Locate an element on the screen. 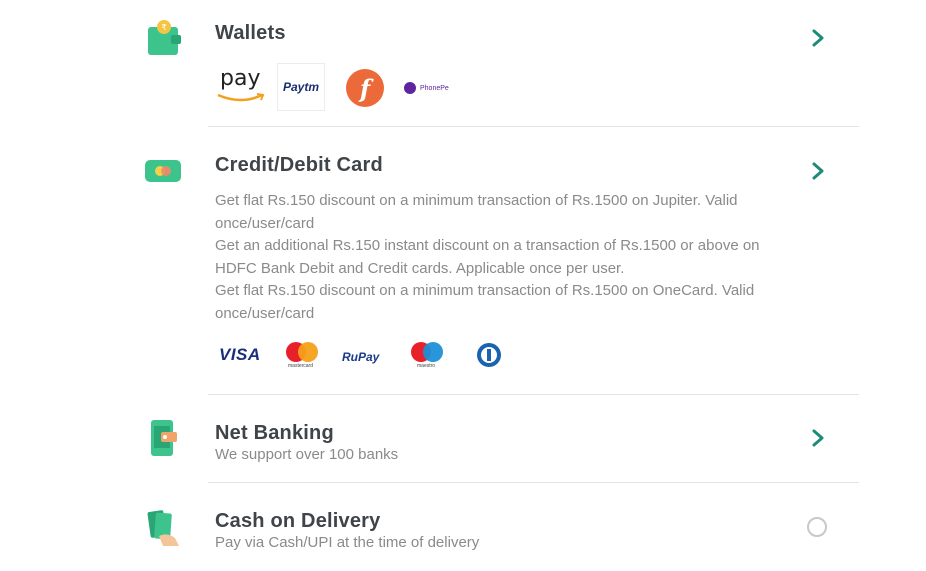 This screenshot has width=926, height=571. wallet-icon: ₹ is located at coordinates (165, 40).